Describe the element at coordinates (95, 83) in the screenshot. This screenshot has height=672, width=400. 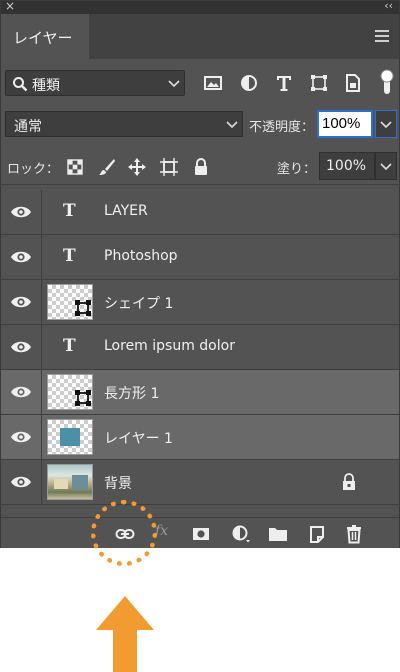
I see `filter-kind-select: 種類` at that location.